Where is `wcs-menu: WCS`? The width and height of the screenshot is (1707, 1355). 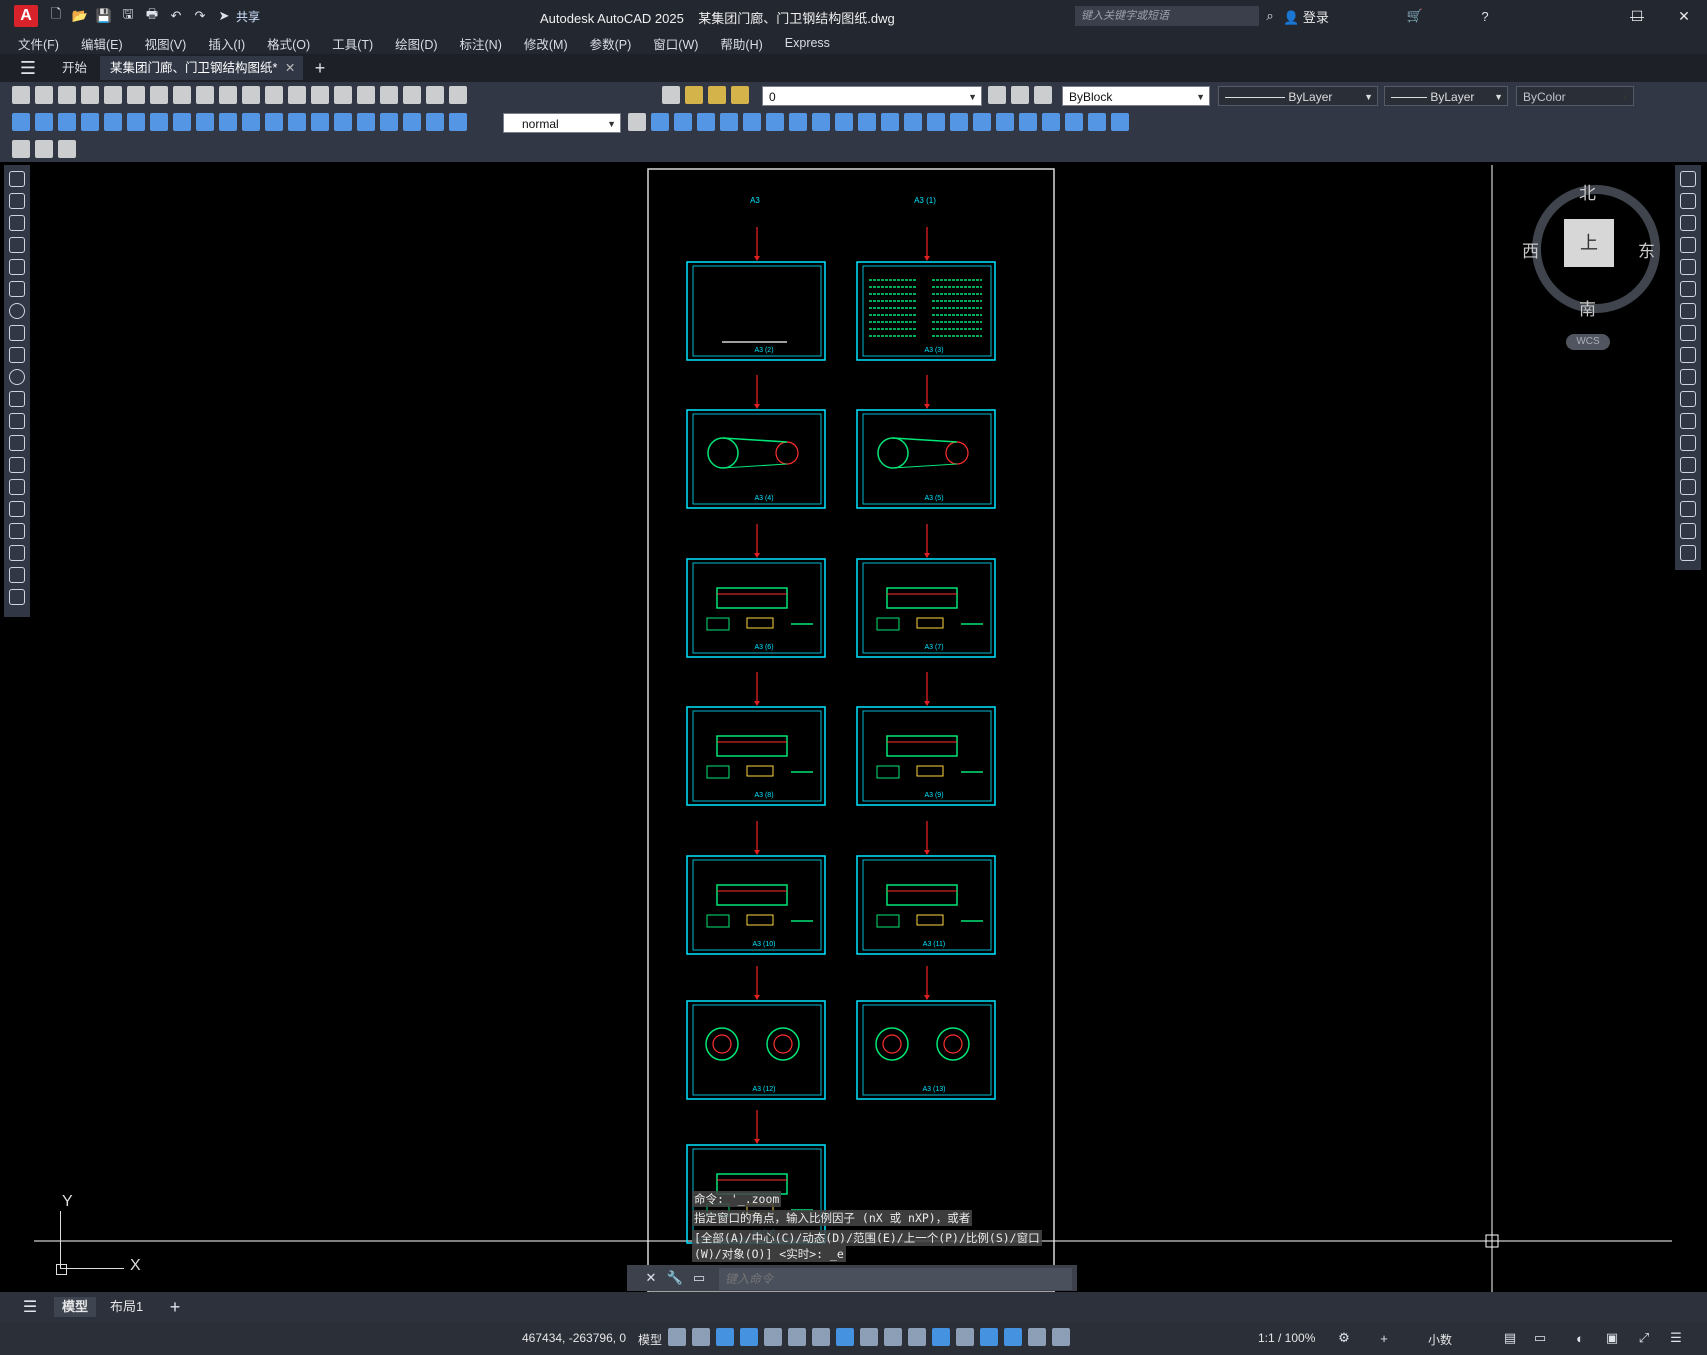 wcs-menu: WCS is located at coordinates (1588, 342).